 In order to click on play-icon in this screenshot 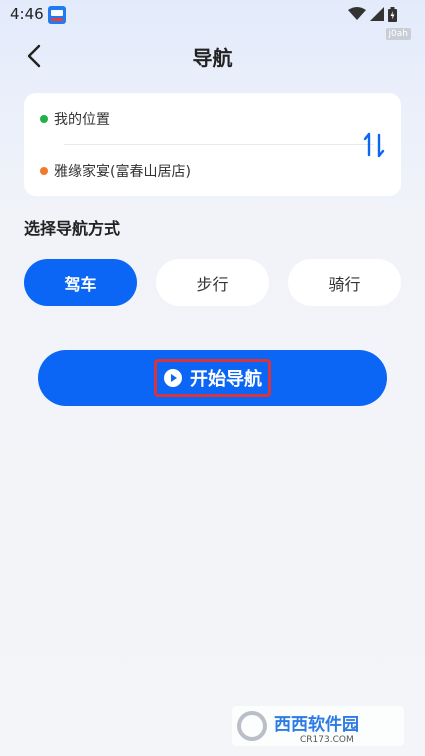, I will do `click(173, 378)`.